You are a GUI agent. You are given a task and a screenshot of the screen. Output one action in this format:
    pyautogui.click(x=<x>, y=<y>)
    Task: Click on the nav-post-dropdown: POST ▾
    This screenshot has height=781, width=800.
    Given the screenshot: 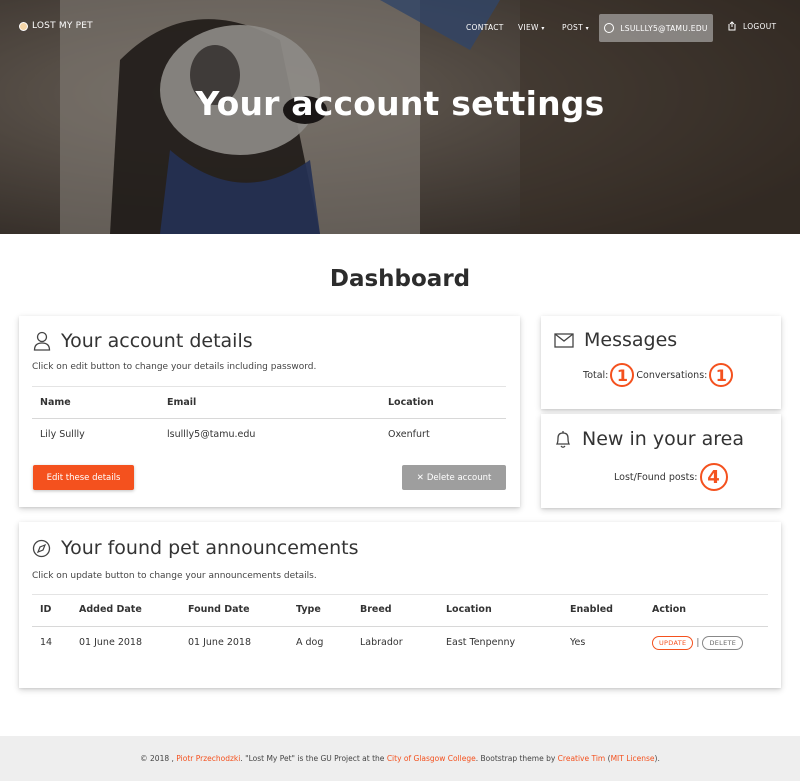 What is the action you would take?
    pyautogui.click(x=575, y=27)
    